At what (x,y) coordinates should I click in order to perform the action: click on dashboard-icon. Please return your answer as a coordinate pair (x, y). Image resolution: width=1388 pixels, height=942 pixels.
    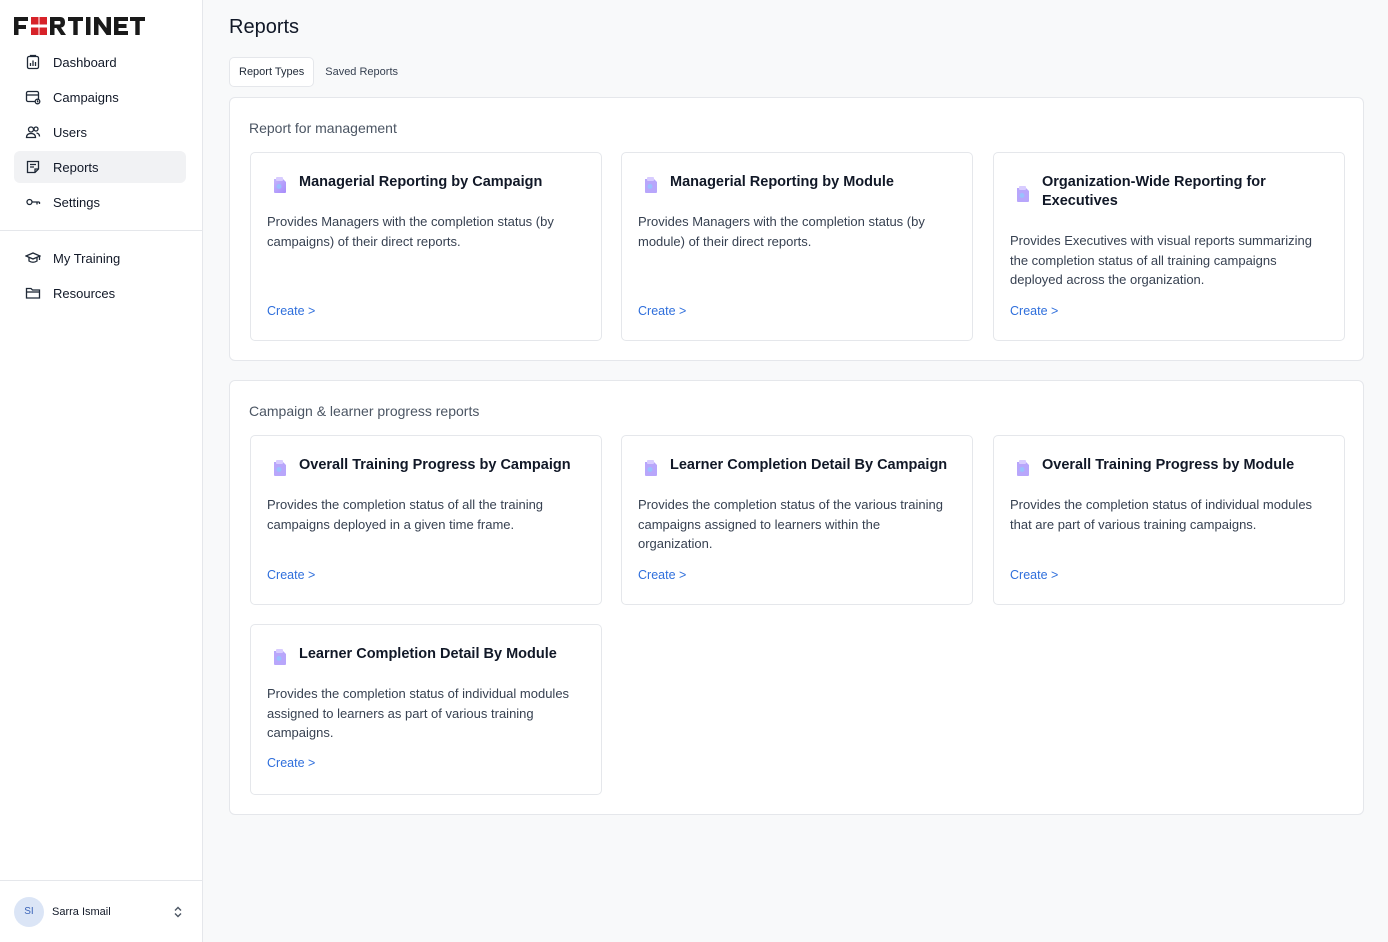
    Looking at the image, I should click on (33, 62).